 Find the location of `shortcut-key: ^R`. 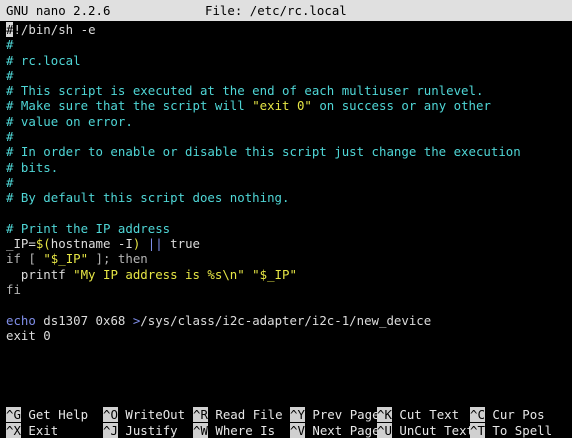

shortcut-key: ^R is located at coordinates (200, 414).